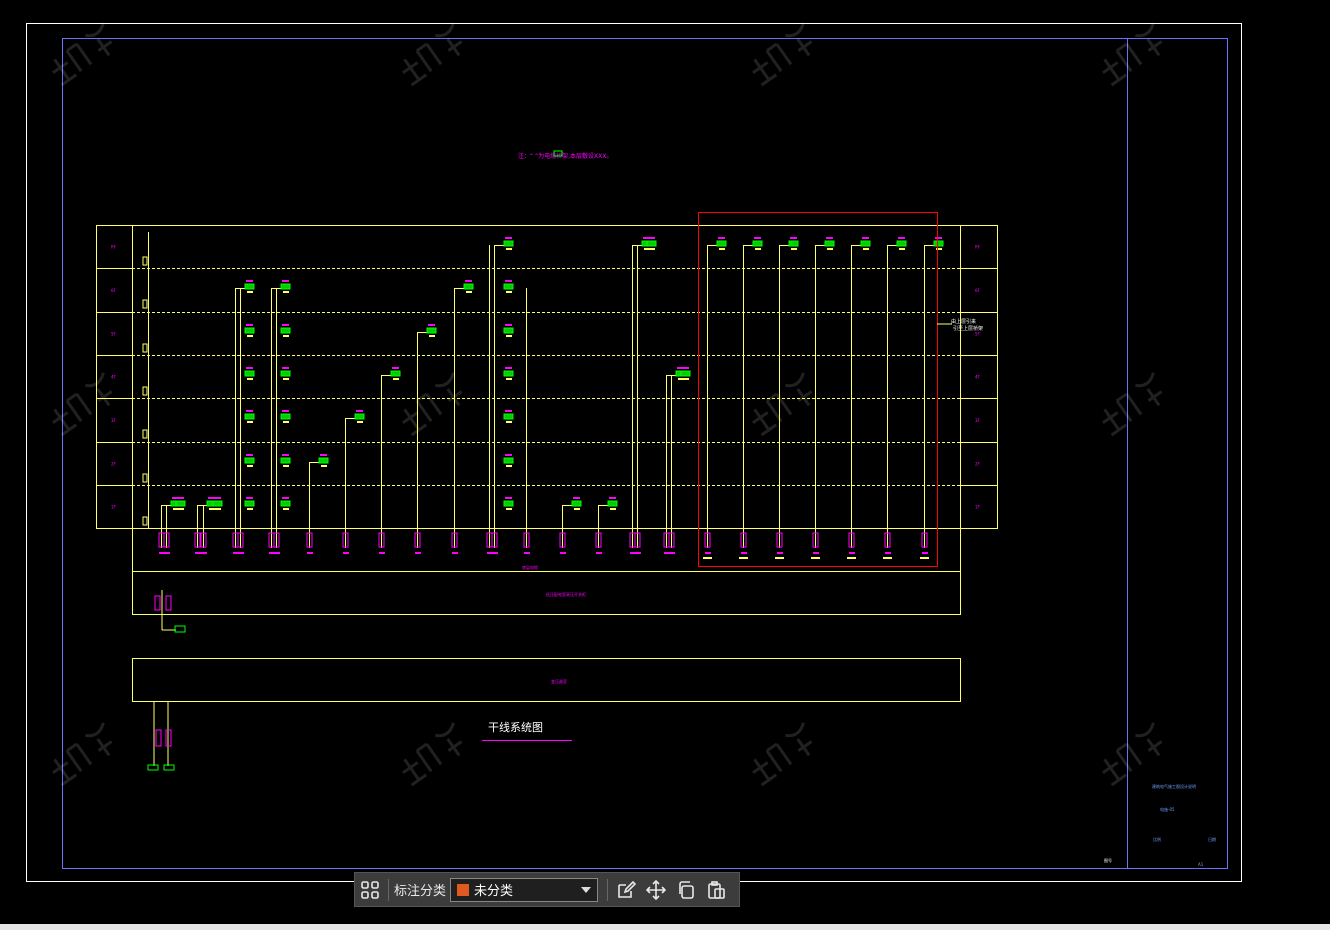  What do you see at coordinates (656, 890) in the screenshot?
I see `move-icon` at bounding box center [656, 890].